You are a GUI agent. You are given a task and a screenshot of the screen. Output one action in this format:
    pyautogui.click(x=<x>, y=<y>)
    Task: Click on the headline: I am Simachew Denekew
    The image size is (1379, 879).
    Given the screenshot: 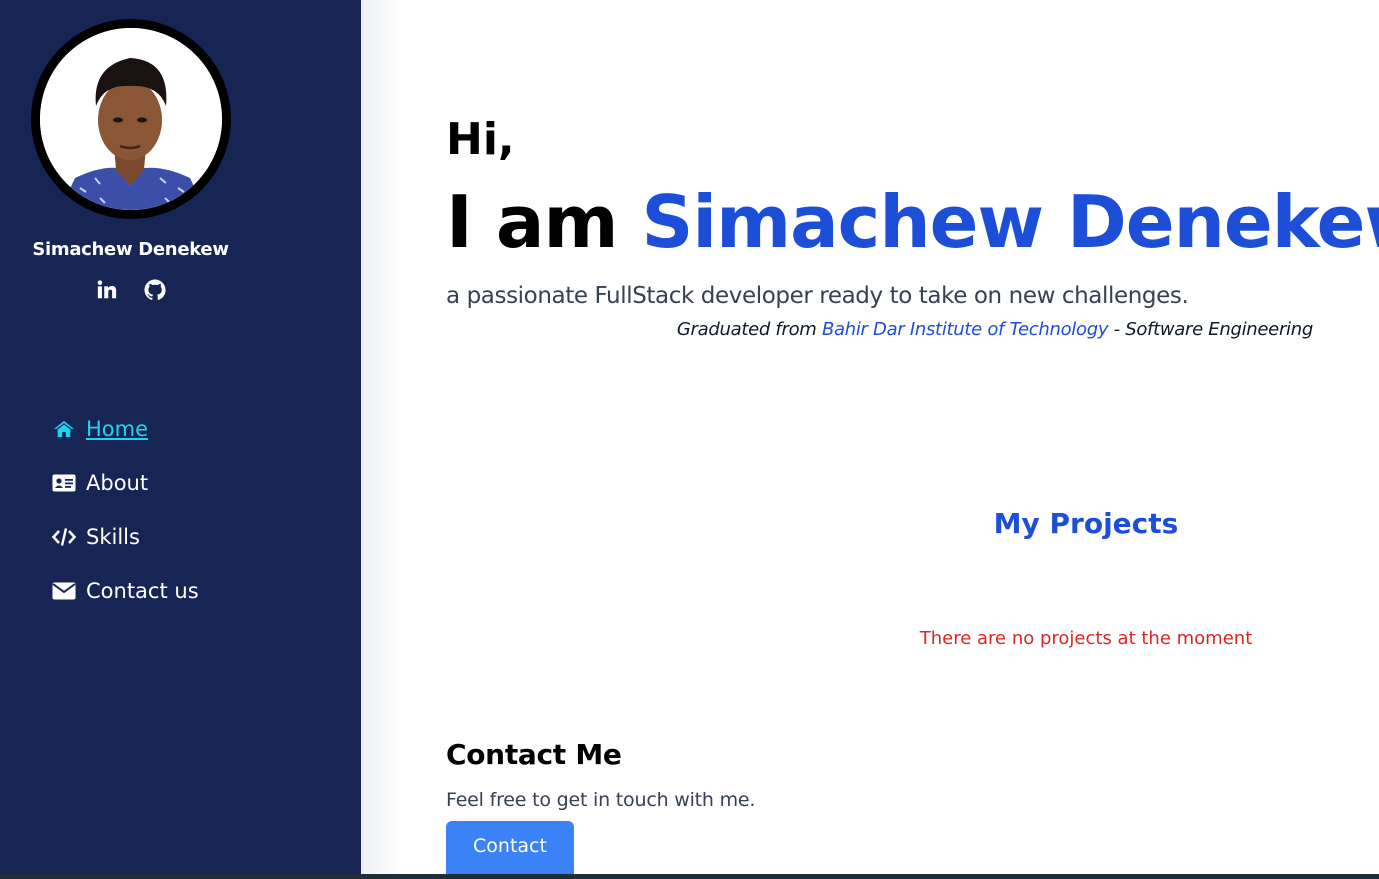 What is the action you would take?
    pyautogui.click(x=912, y=222)
    